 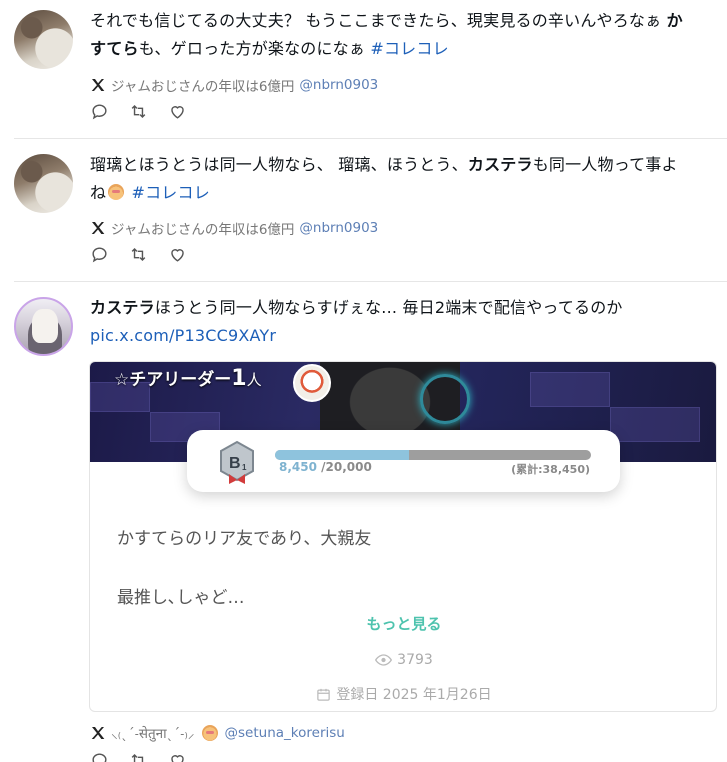 What do you see at coordinates (244, 539) in the screenshot?
I see `bio-line: かすてらのリア友であり、大親友` at bounding box center [244, 539].